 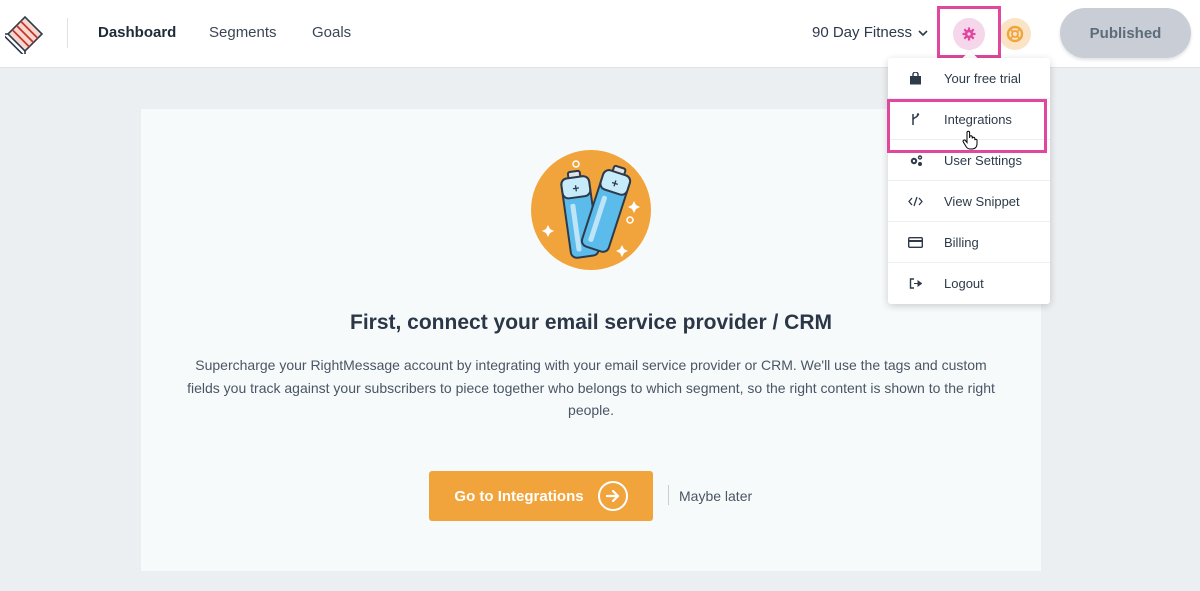 I want to click on nav-segments: Segments, so click(x=243, y=32).